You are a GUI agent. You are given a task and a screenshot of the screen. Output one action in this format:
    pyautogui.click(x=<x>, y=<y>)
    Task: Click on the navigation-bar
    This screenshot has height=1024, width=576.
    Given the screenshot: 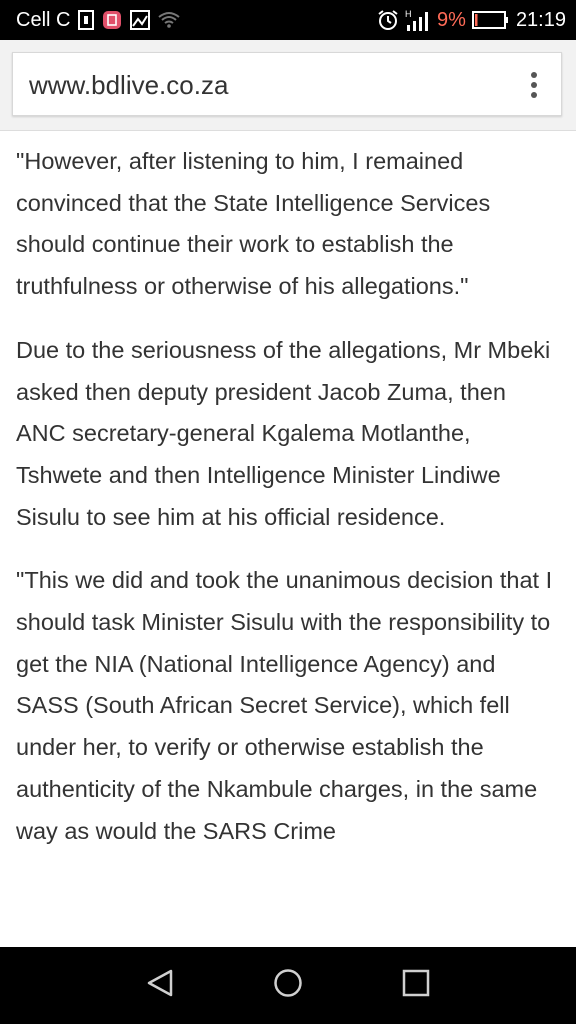 What is the action you would take?
    pyautogui.click(x=288, y=985)
    